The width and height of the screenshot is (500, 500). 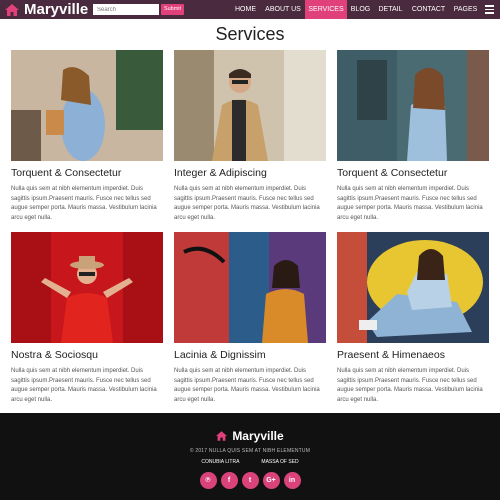 I want to click on nav-pages: PAGES, so click(x=465, y=9).